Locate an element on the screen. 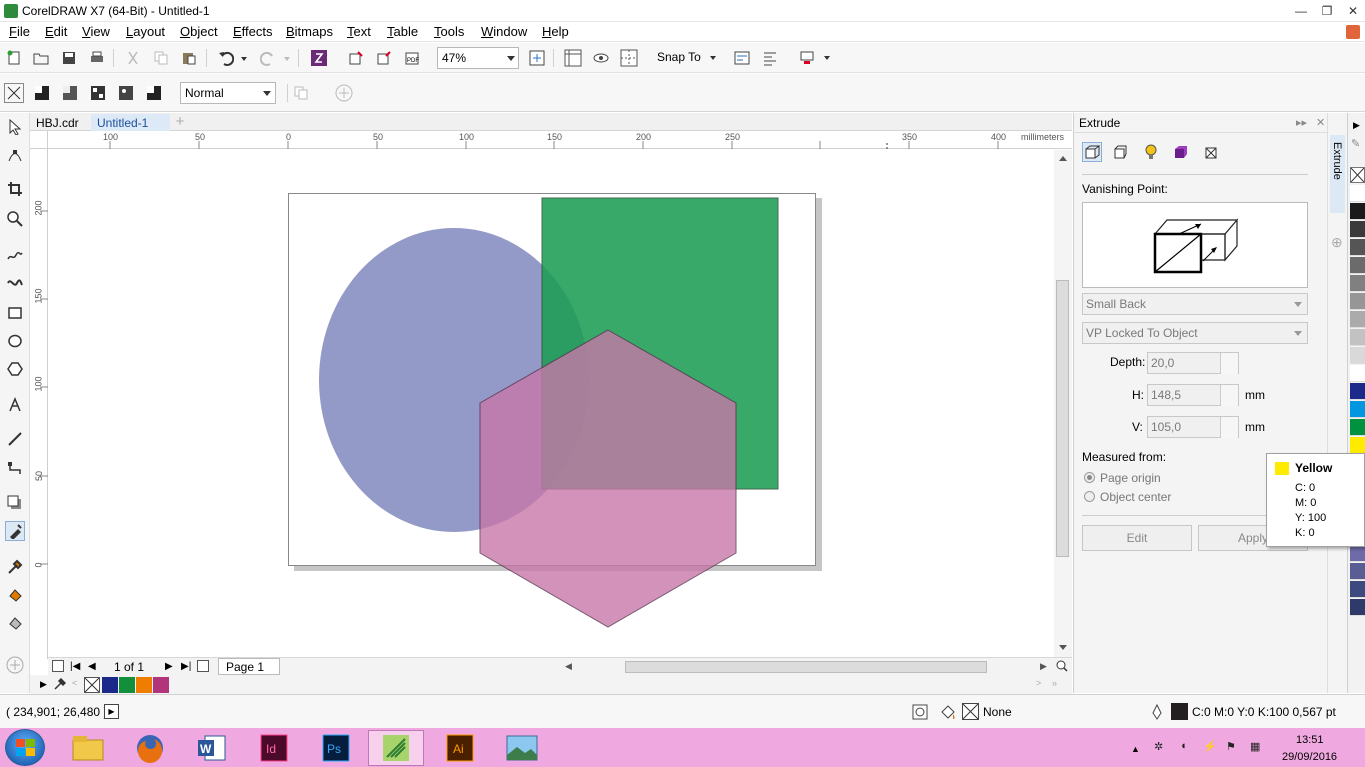 The width and height of the screenshot is (1365, 767). undo-dropdown-icon is located at coordinates (244, 59).